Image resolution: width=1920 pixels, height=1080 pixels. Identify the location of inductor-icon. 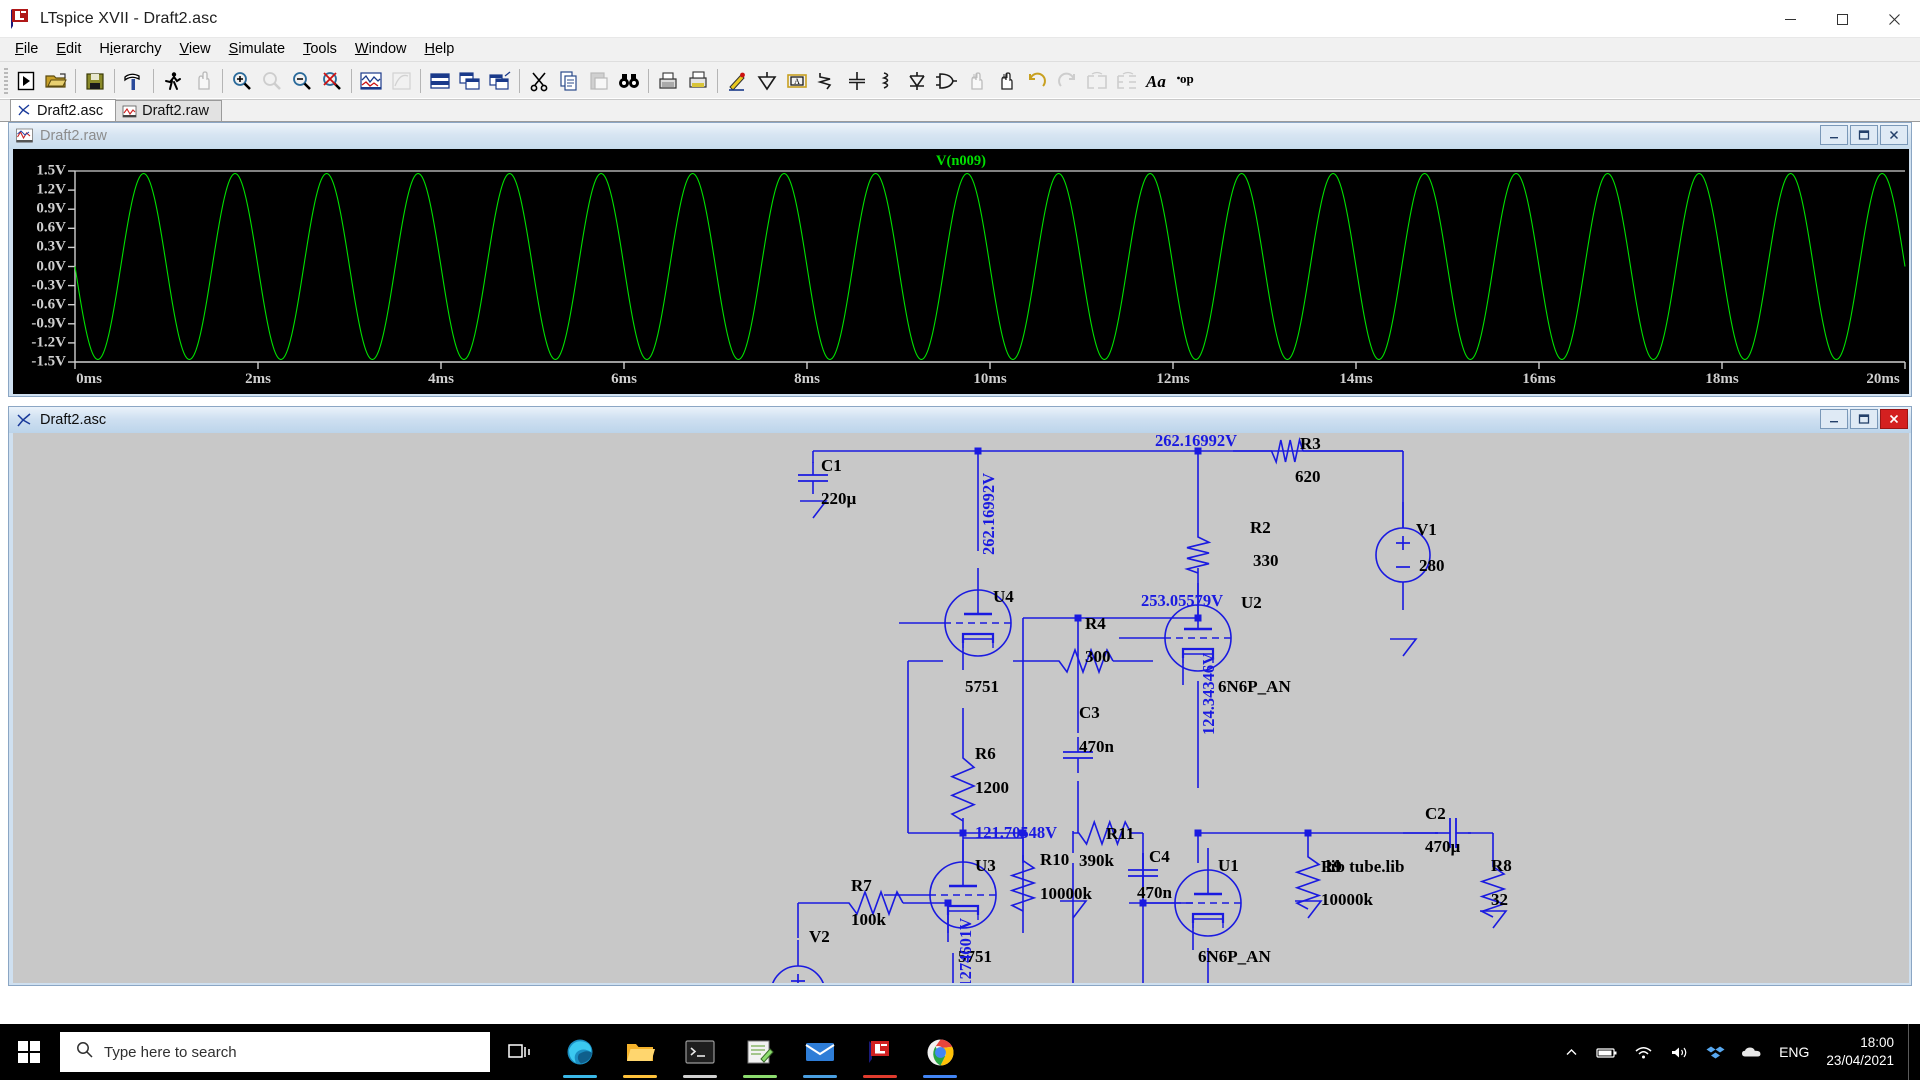
(887, 81).